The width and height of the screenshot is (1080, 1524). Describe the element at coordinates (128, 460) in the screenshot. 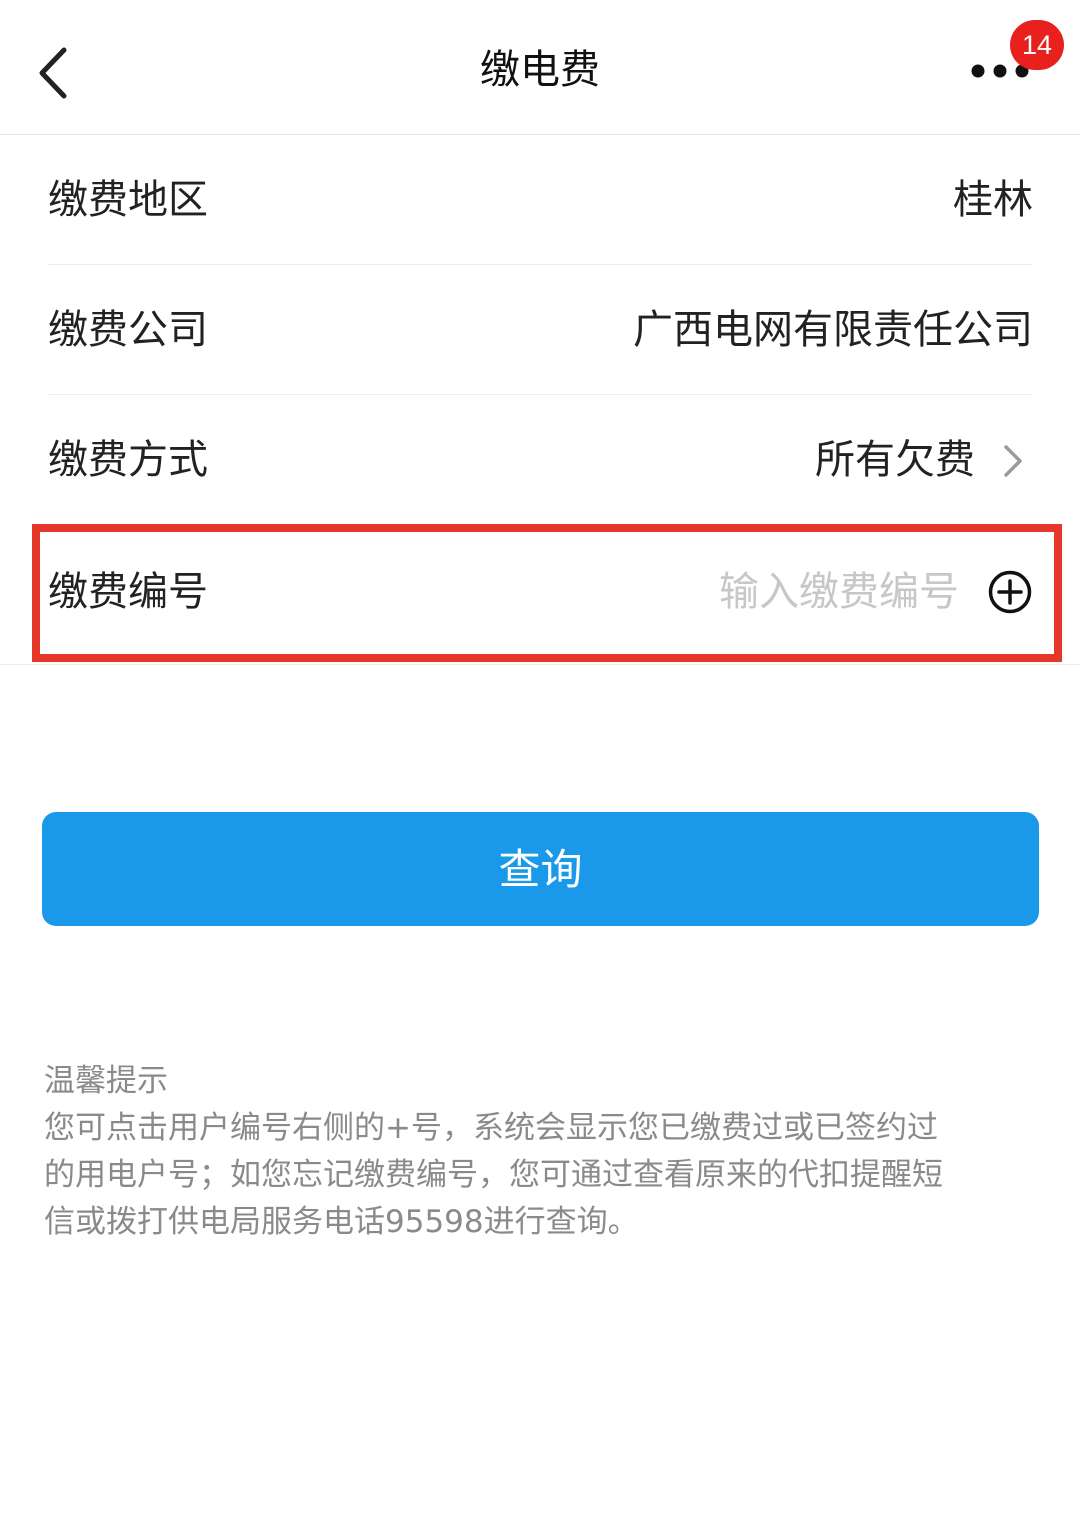

I see `payment-method-label: 缴费方式` at that location.